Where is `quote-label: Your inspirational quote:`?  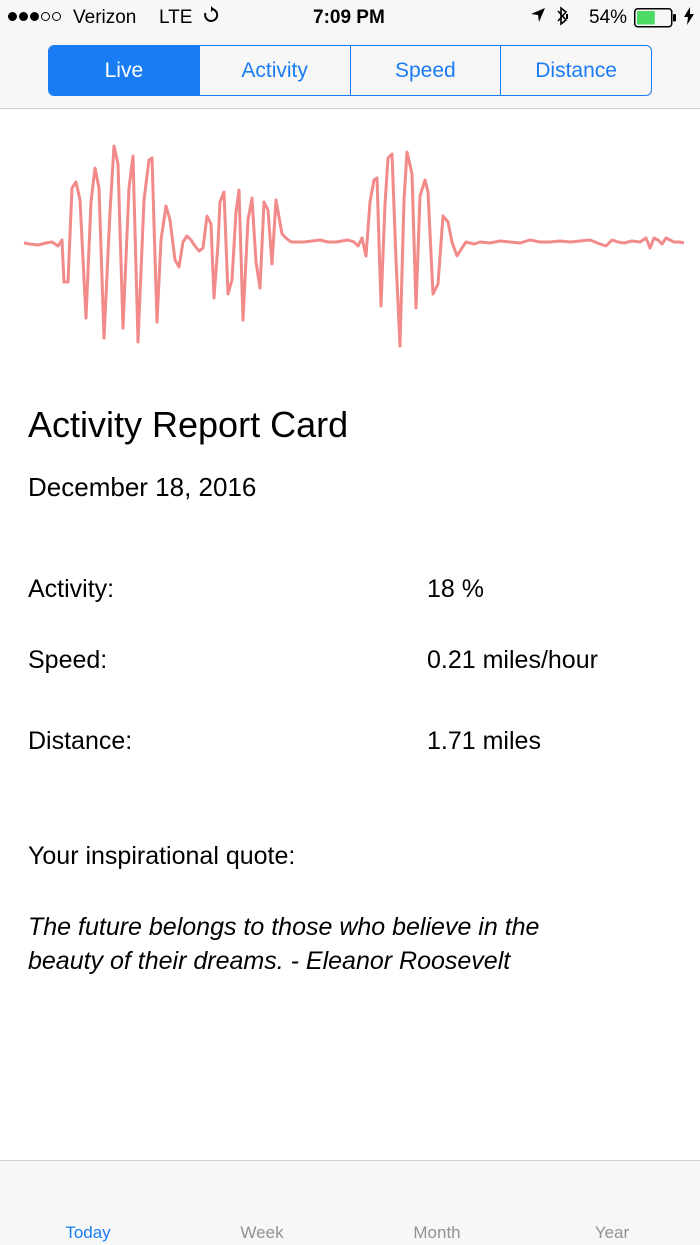
quote-label: Your inspirational quote: is located at coordinates (162, 856).